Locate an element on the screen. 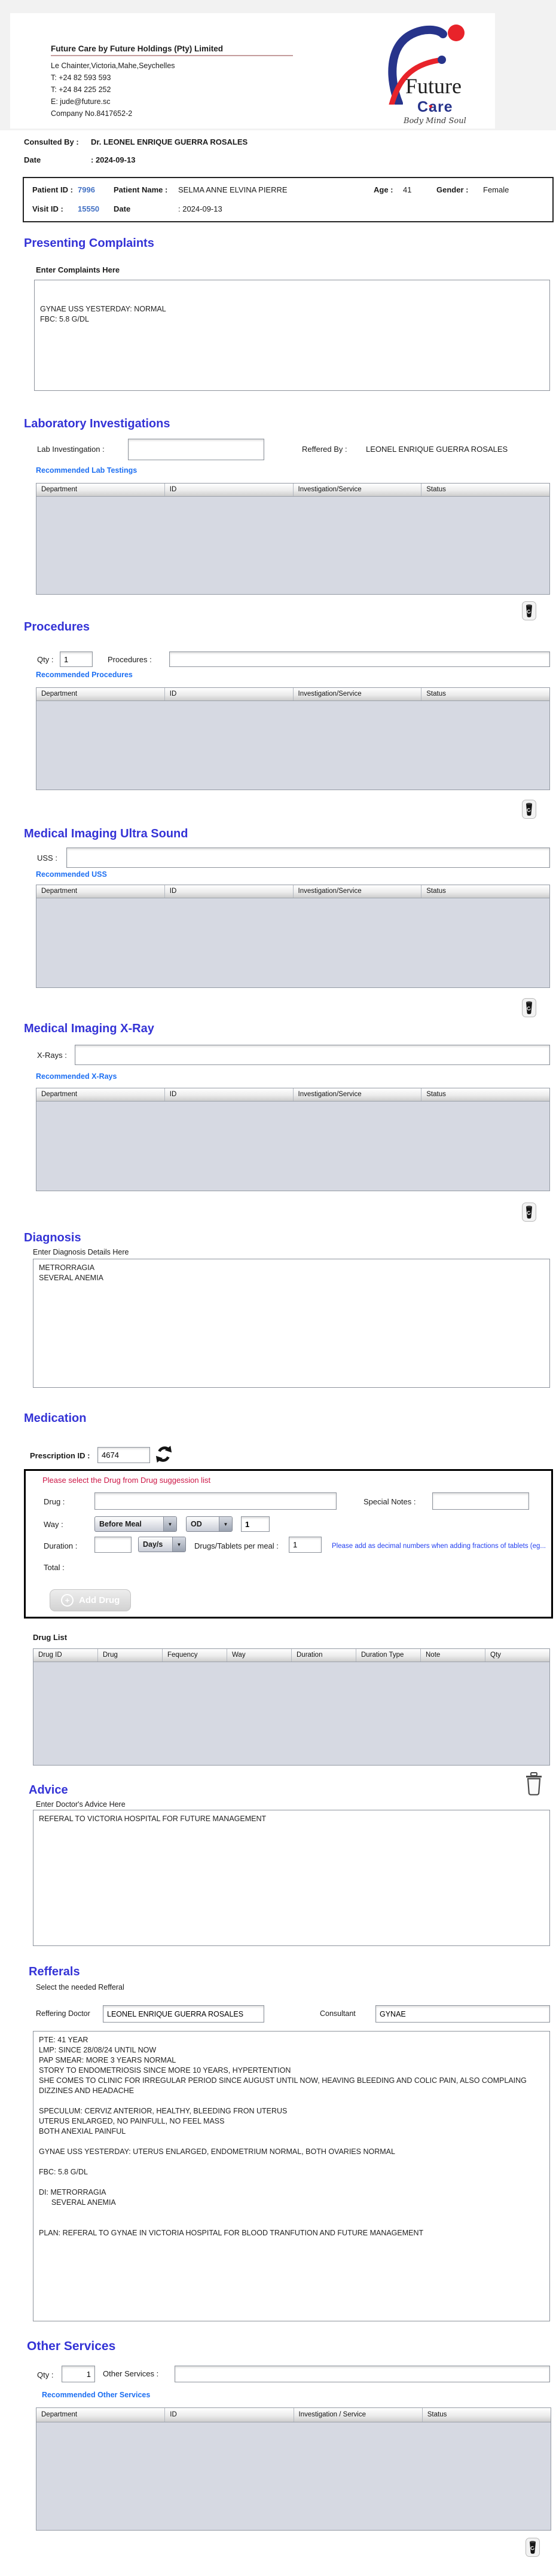 The height and width of the screenshot is (2576, 556). section-title-medication: Medication is located at coordinates (56, 1418).